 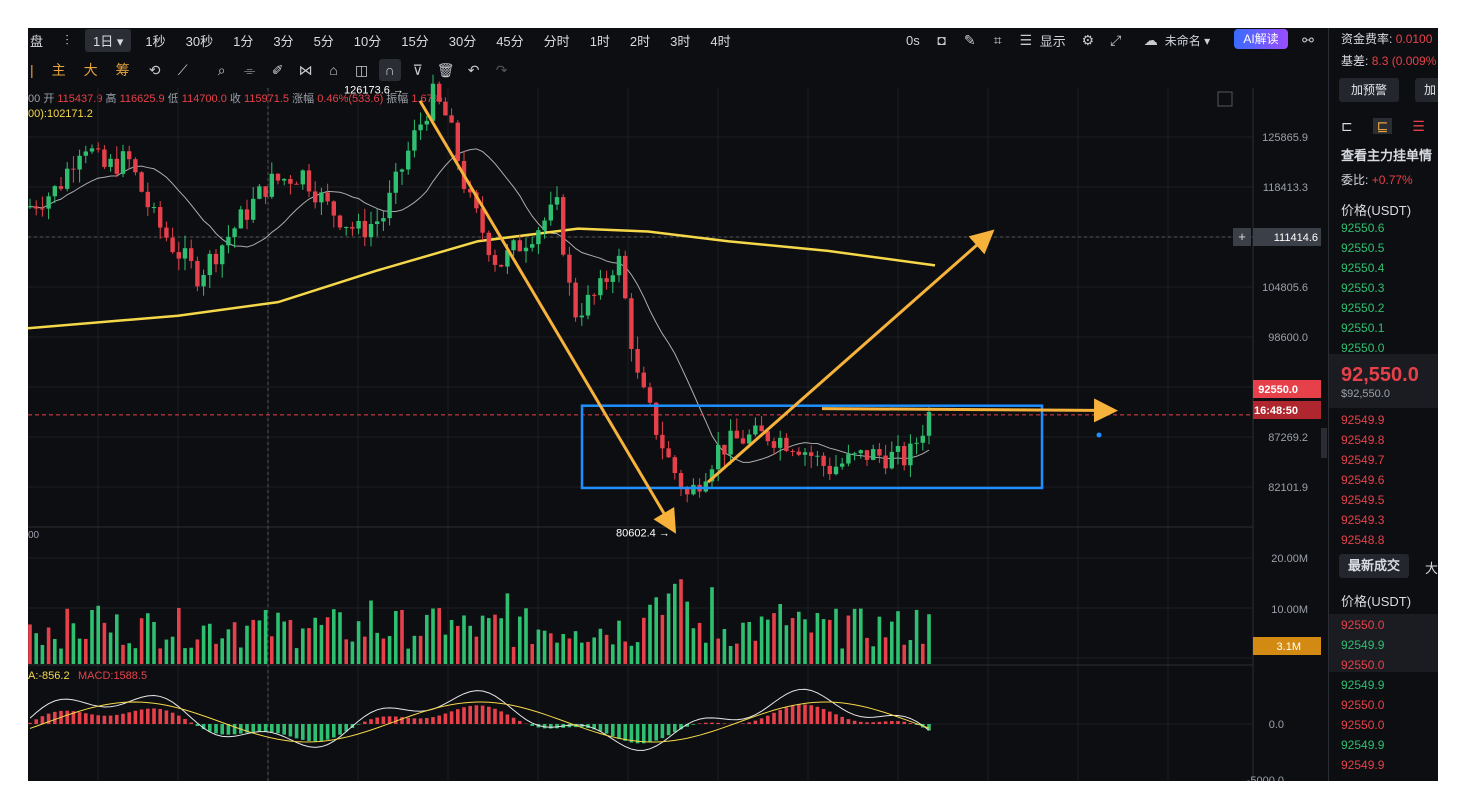 I want to click on add-alert-button: 加预警, so click(x=1369, y=90).